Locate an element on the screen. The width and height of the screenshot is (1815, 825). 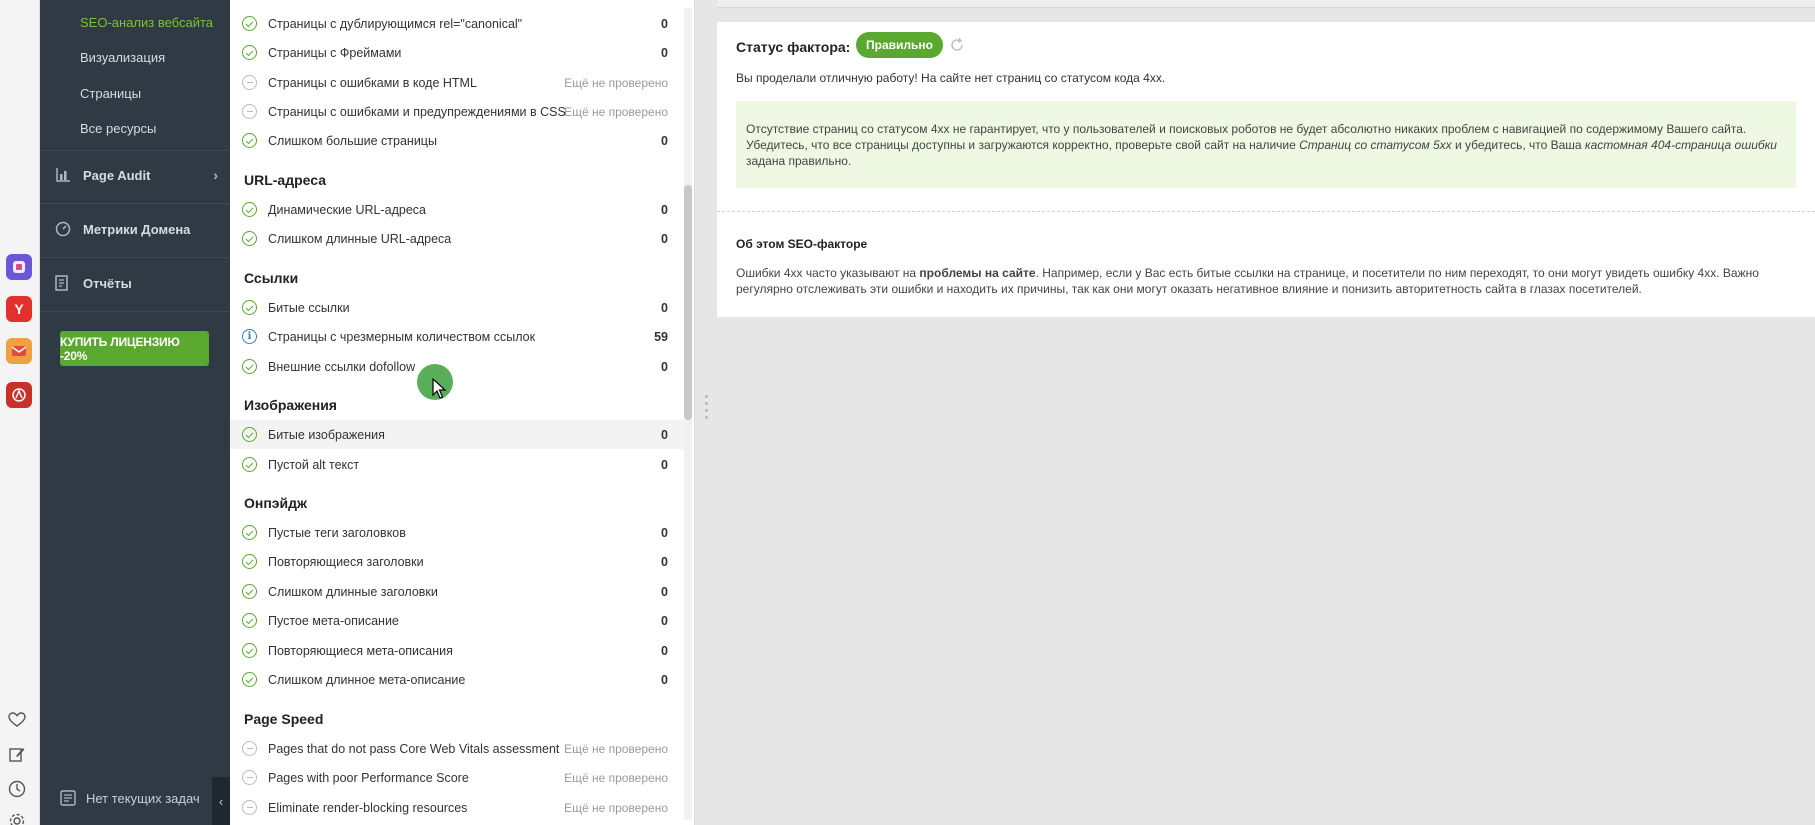
sidebar-item-seo-analysis: SEO-анализ вебсайта is located at coordinates (146, 22).